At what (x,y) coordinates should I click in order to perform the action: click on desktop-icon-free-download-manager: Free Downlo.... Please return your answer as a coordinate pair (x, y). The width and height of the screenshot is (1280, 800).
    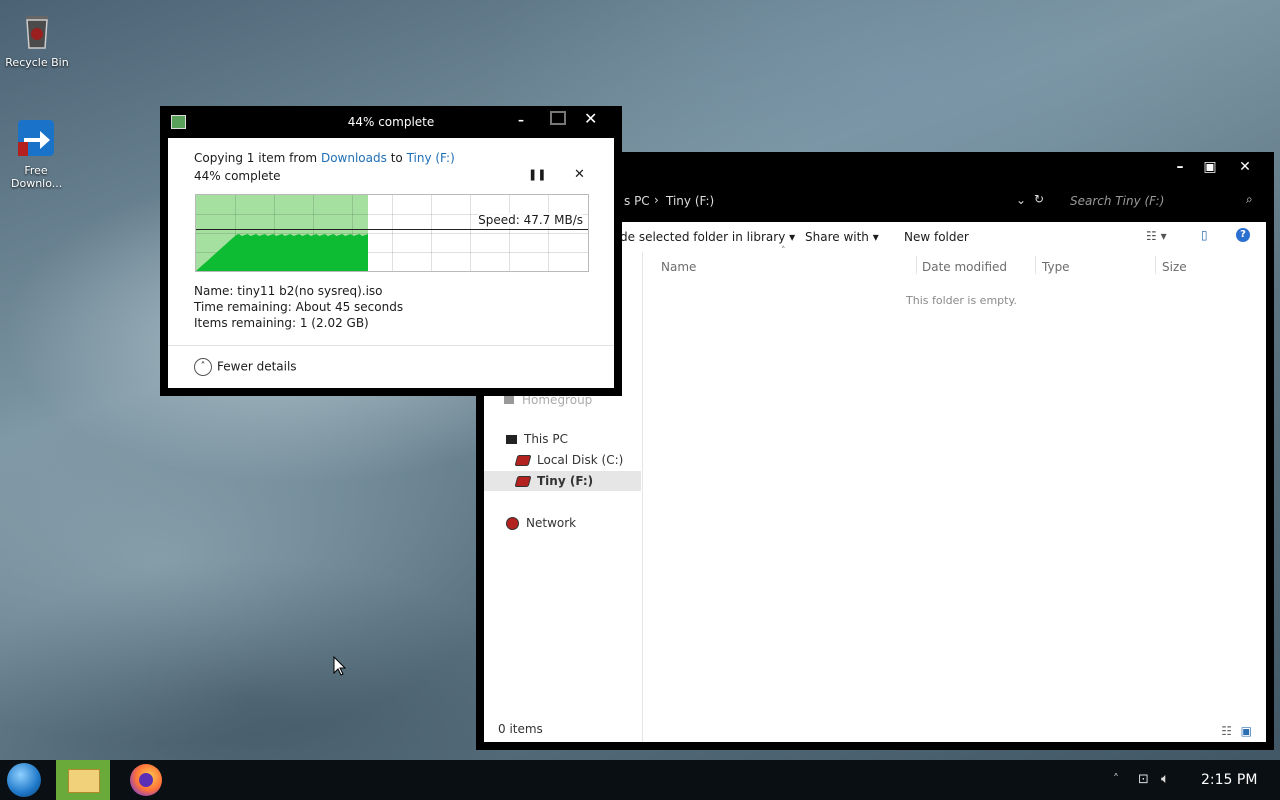
    Looking at the image, I should click on (36, 153).